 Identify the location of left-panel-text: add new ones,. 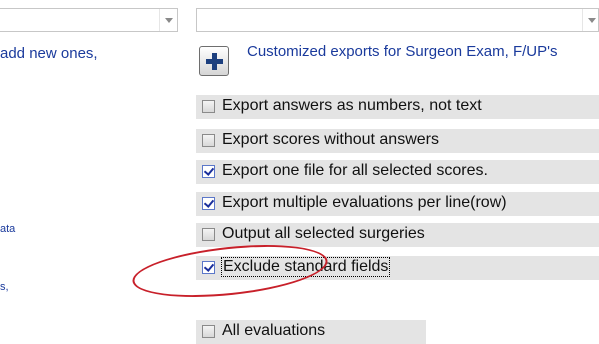
(49, 53).